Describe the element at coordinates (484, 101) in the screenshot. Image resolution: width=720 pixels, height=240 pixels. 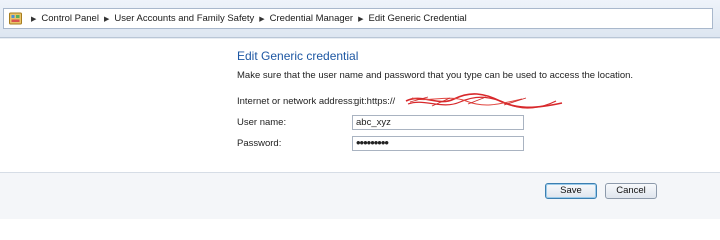
I see `redaction-scribble` at that location.